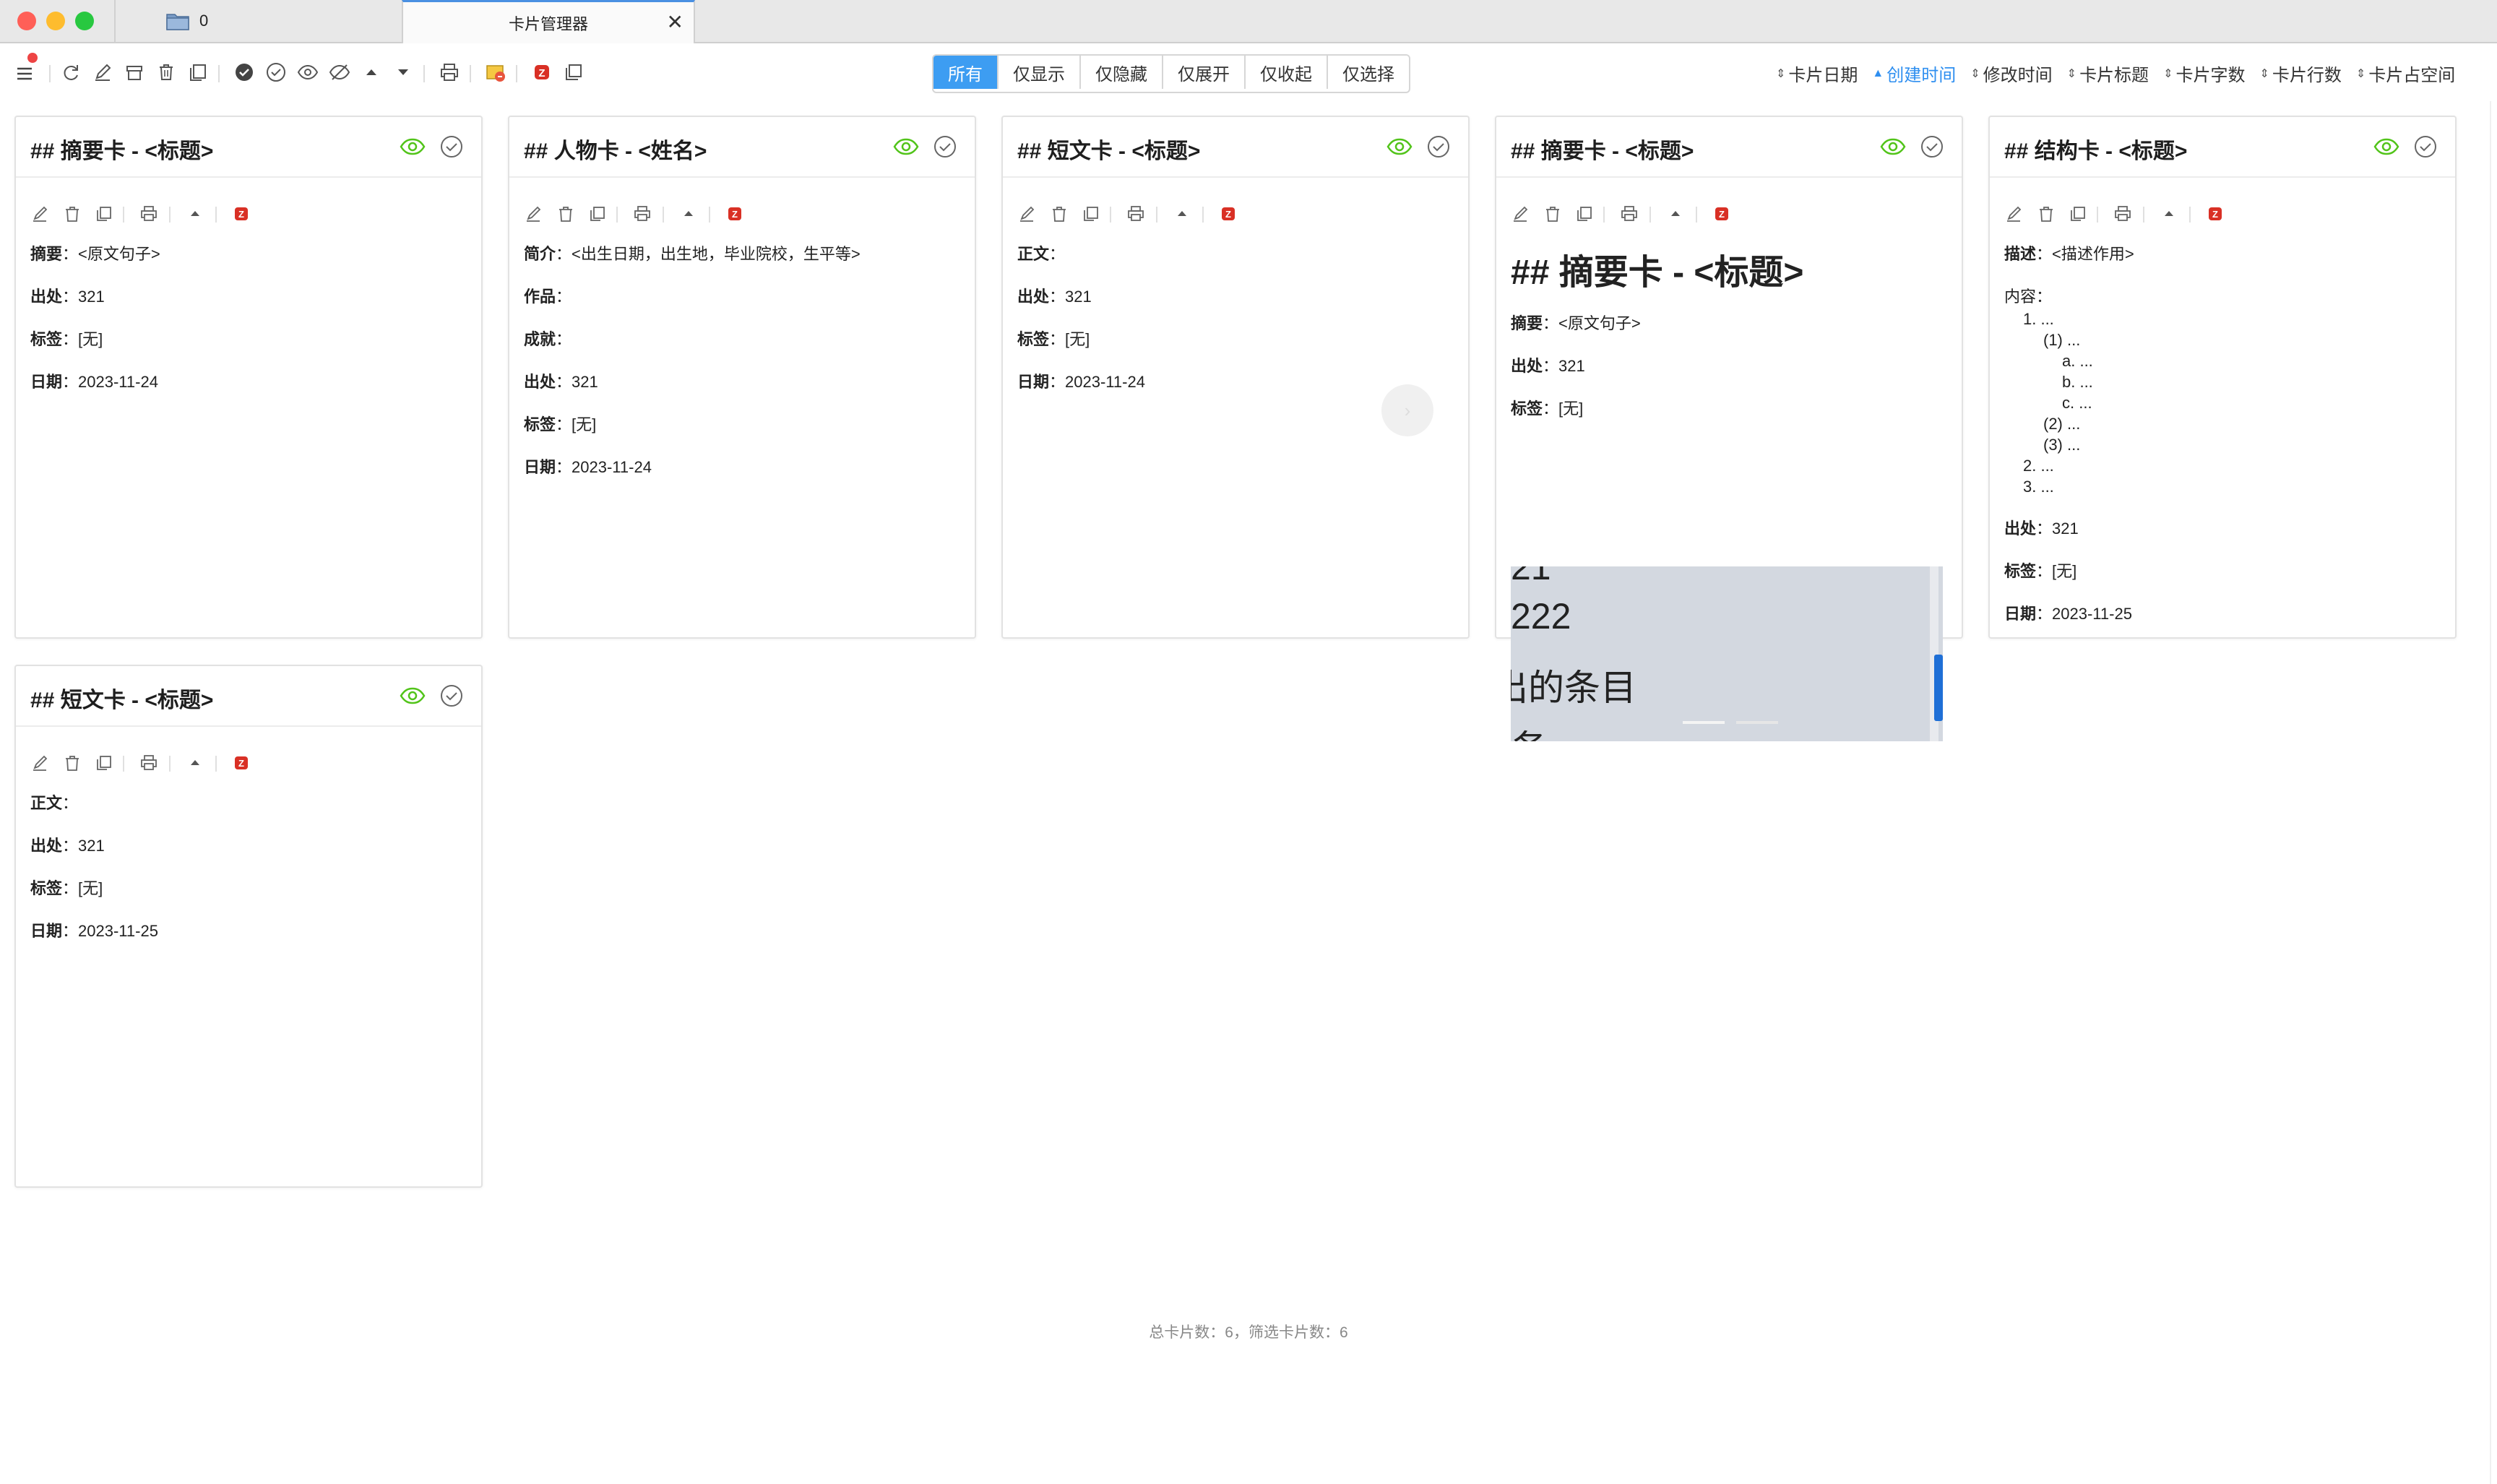 This screenshot has width=2497, height=1484. Describe the element at coordinates (2405, 73) in the screenshot. I see `sort-space-used: ⇕ 卡片占空间` at that location.